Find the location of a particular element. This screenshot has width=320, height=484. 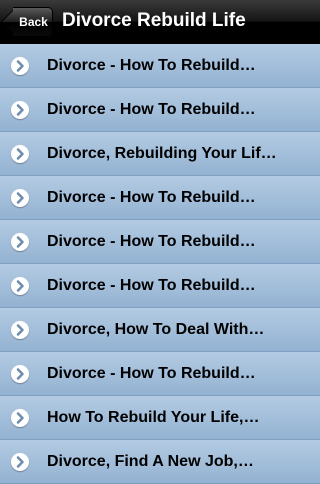

back-button-area: Back is located at coordinates (30, 22).